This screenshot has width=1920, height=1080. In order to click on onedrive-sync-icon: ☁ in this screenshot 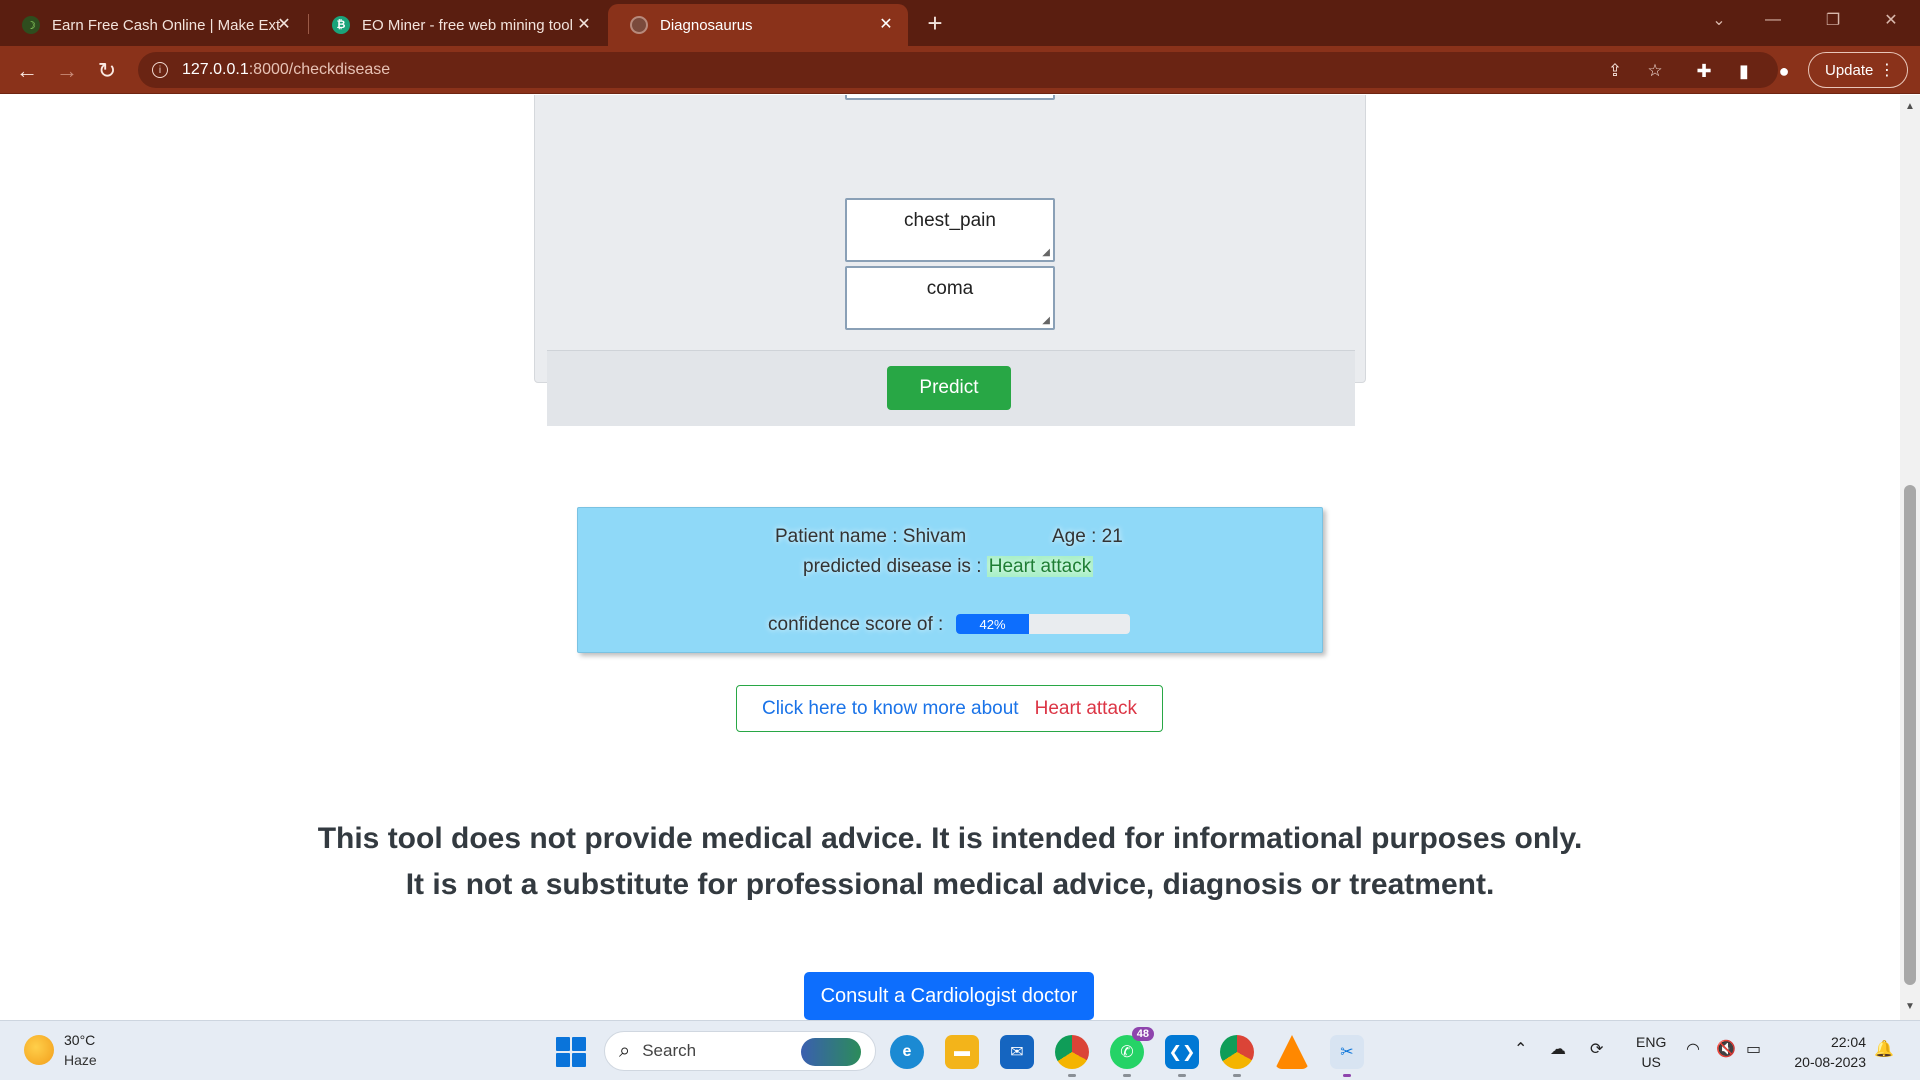, I will do `click(1558, 1049)`.